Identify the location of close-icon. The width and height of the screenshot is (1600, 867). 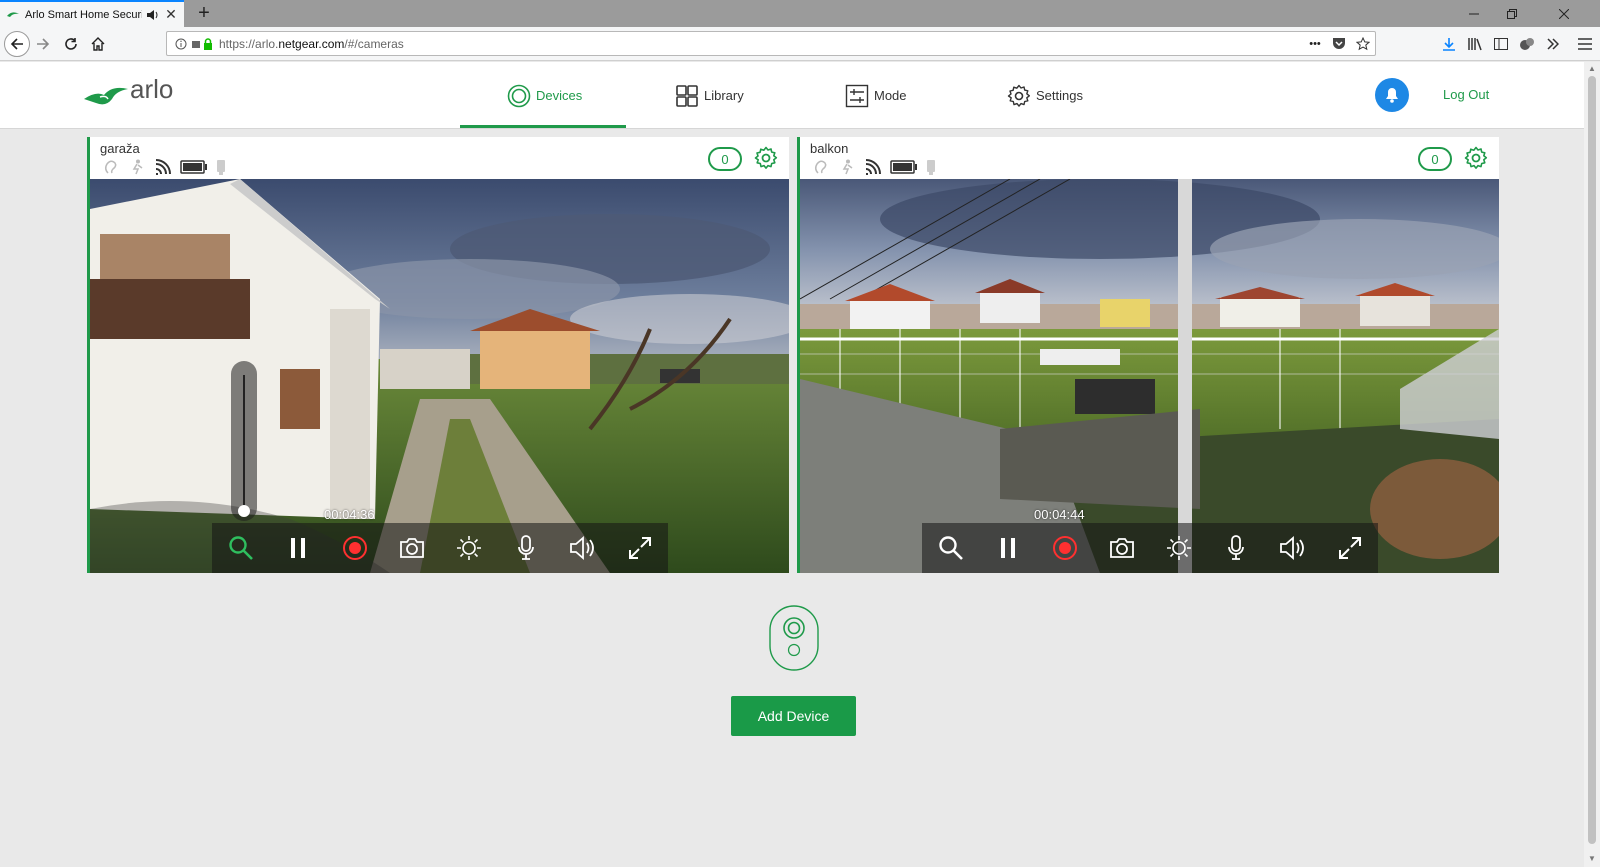
(1564, 13).